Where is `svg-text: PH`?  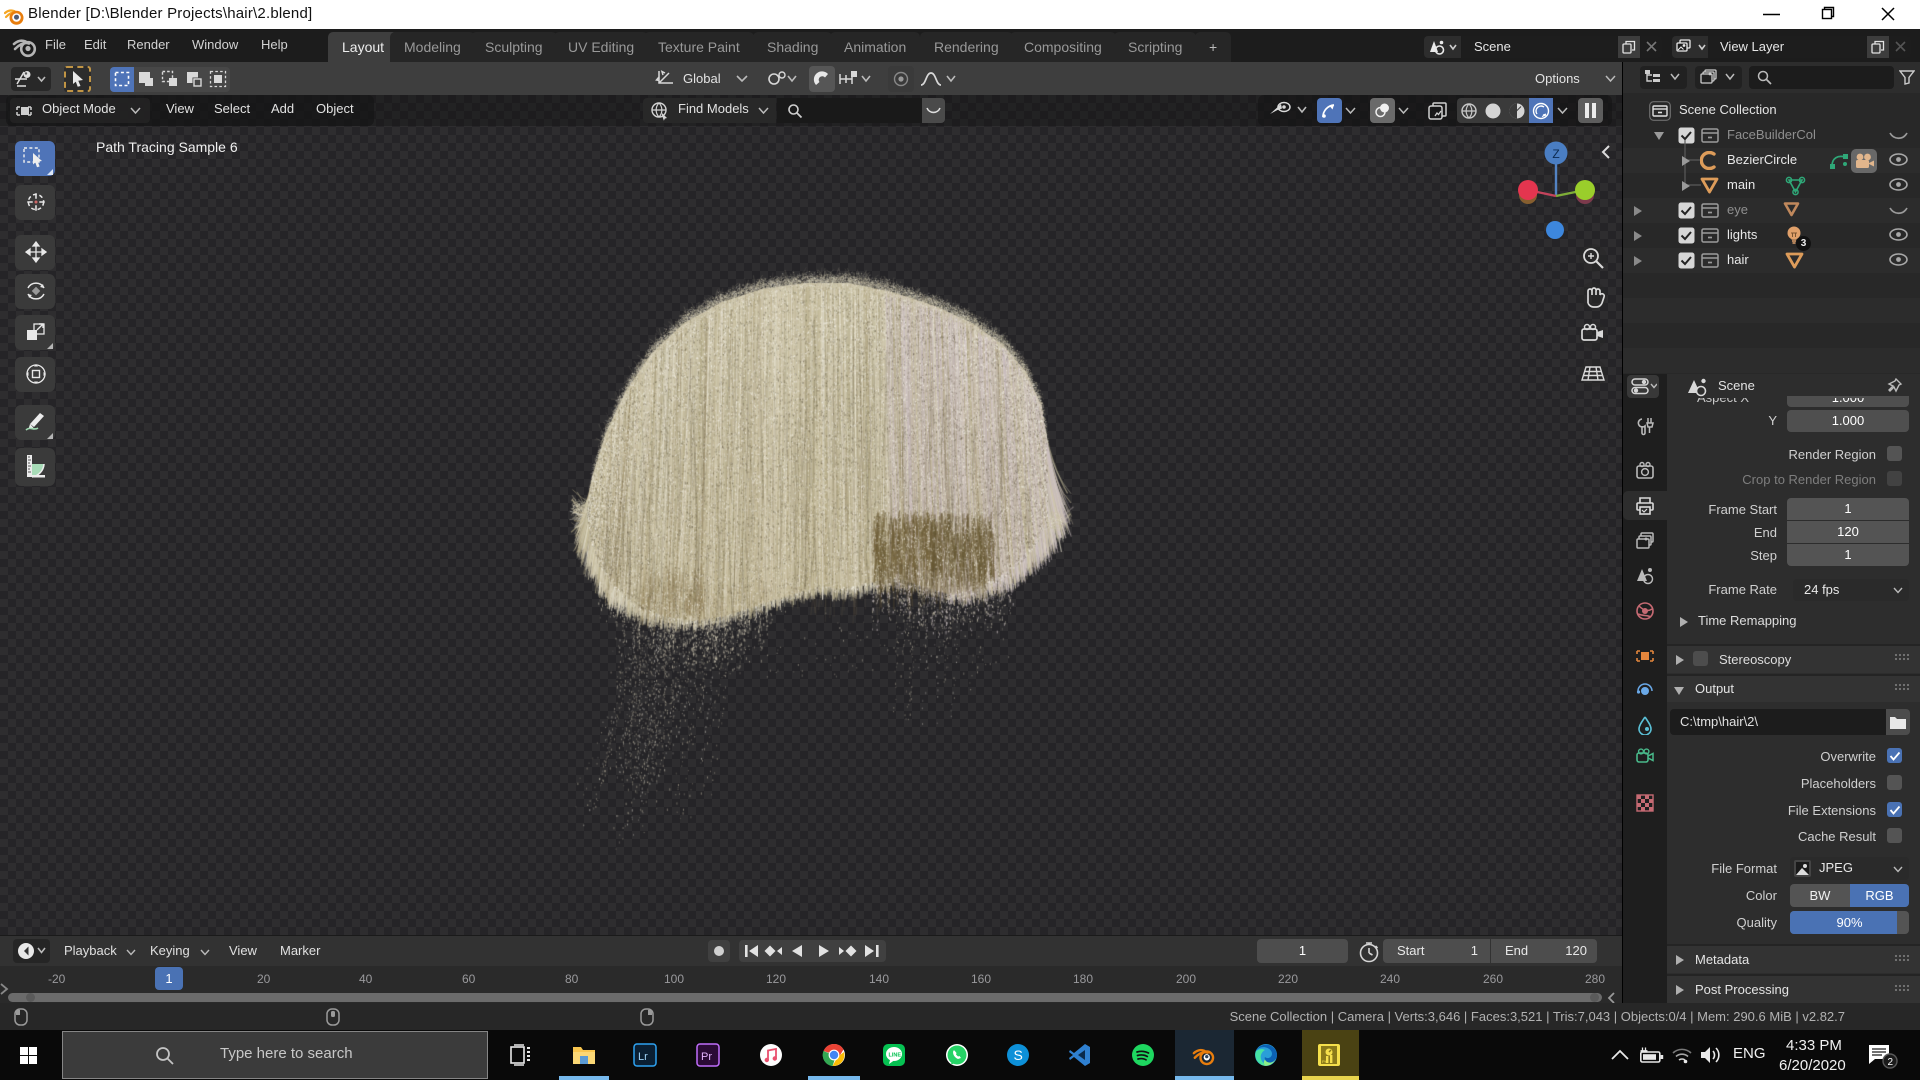 svg-text: PH is located at coordinates (1325, 1061).